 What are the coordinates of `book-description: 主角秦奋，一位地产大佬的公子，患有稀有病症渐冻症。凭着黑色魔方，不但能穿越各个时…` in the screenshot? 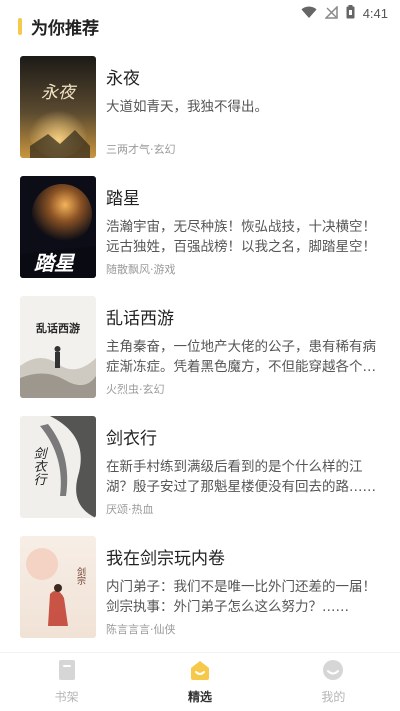 It's located at (241, 357).